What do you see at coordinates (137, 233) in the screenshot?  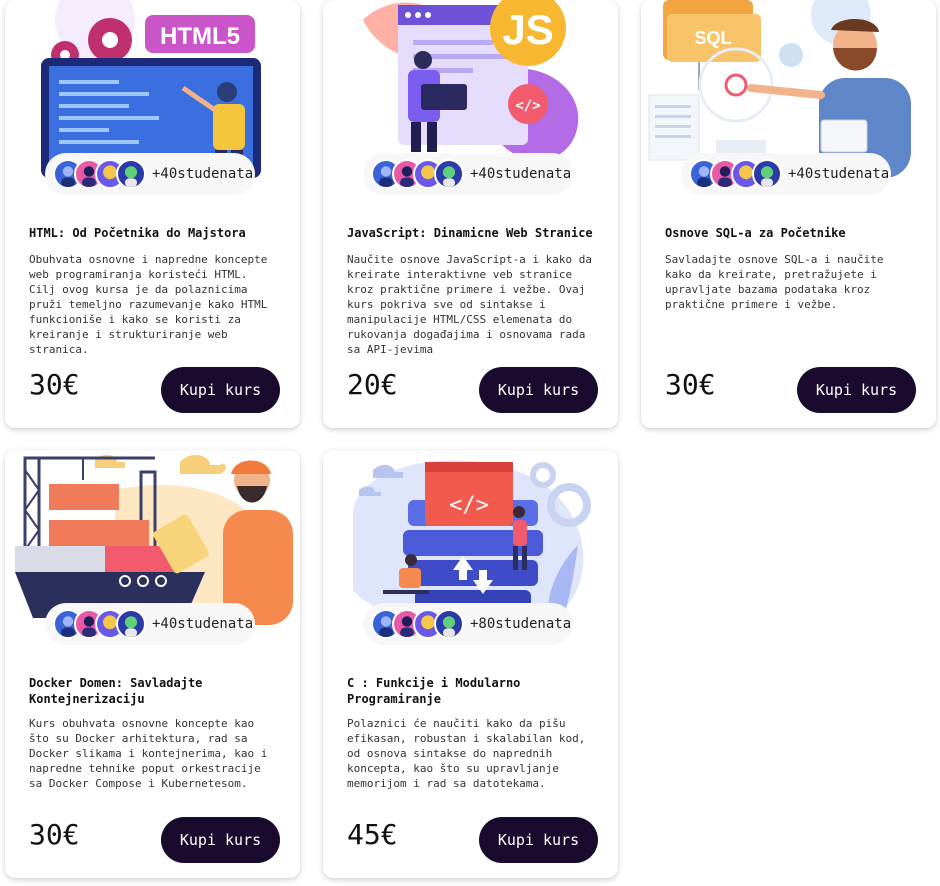 I see `course-title: HTML: Od Početnika do Majstora` at bounding box center [137, 233].